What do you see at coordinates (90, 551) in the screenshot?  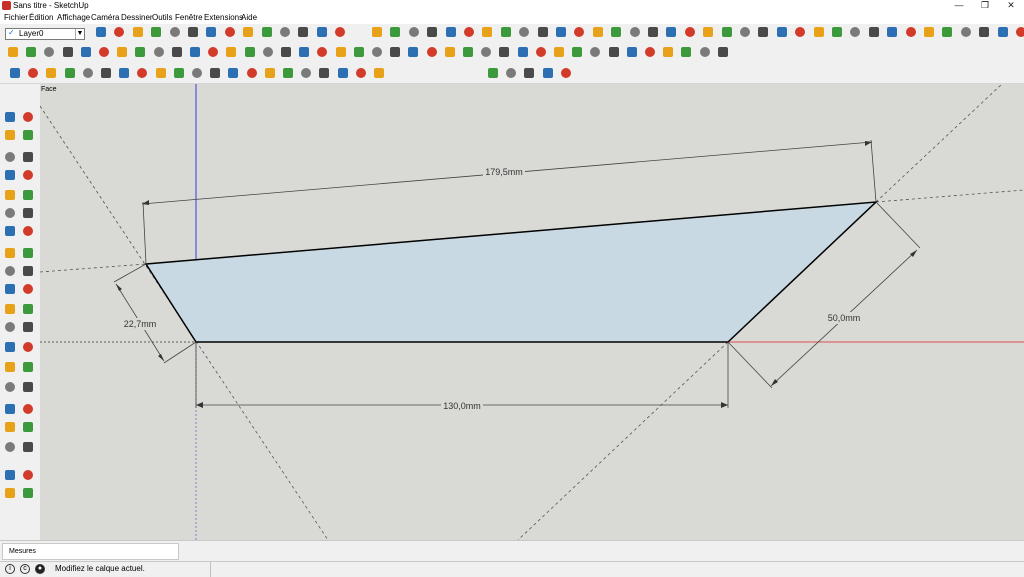 I see `measurements-box: Mesures` at bounding box center [90, 551].